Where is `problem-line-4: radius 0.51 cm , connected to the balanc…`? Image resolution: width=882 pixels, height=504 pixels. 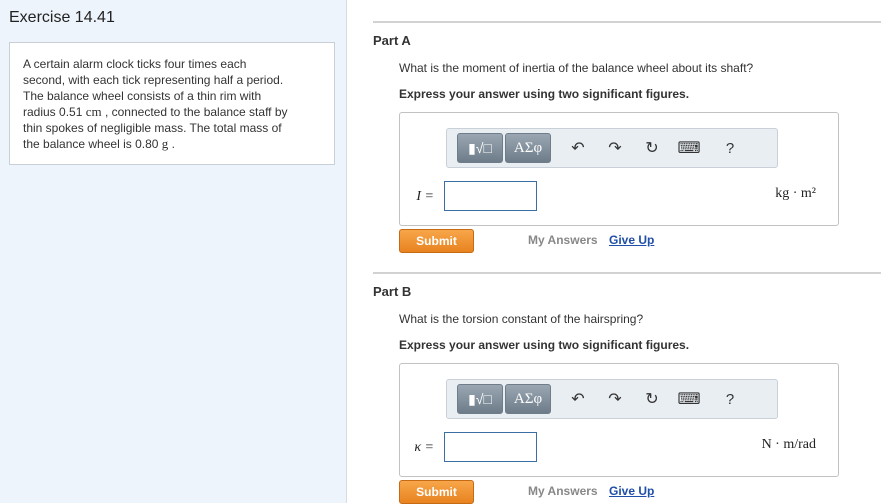
problem-line-4: radius 0.51 cm , connected to the balanc… is located at coordinates (173, 112).